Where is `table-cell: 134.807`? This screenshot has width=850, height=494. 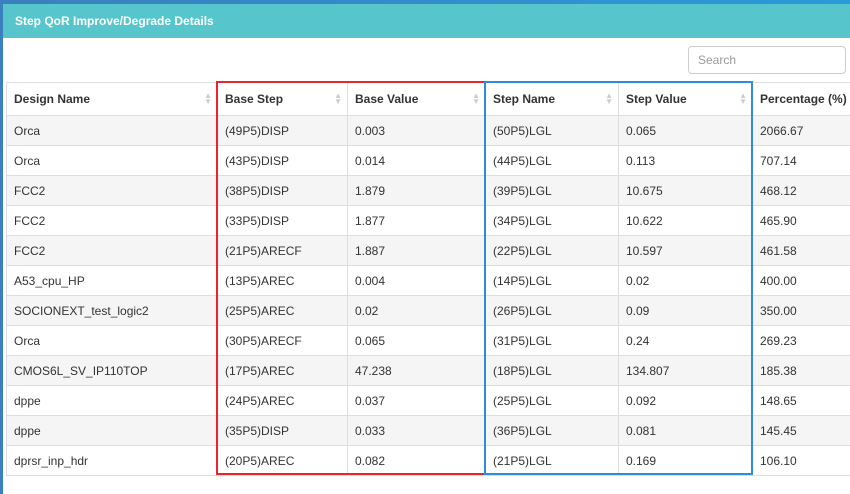 table-cell: 134.807 is located at coordinates (686, 371).